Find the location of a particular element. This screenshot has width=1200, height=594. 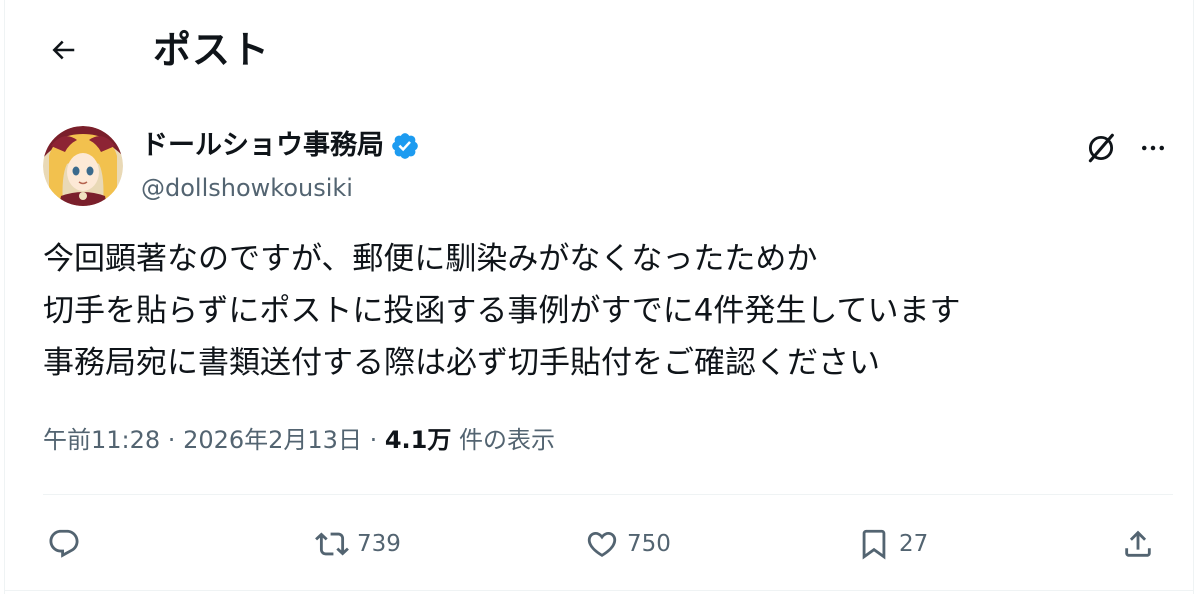

reply-icon is located at coordinates (64, 543).